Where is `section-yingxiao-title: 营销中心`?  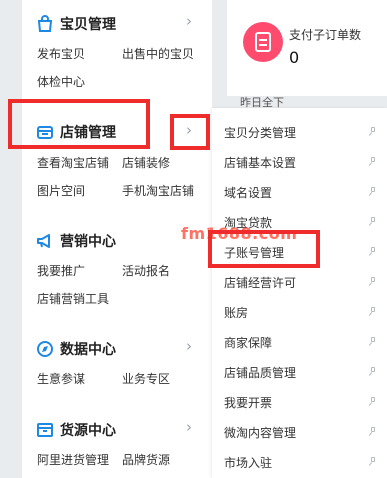
section-yingxiao-title: 营销中心 is located at coordinates (88, 242).